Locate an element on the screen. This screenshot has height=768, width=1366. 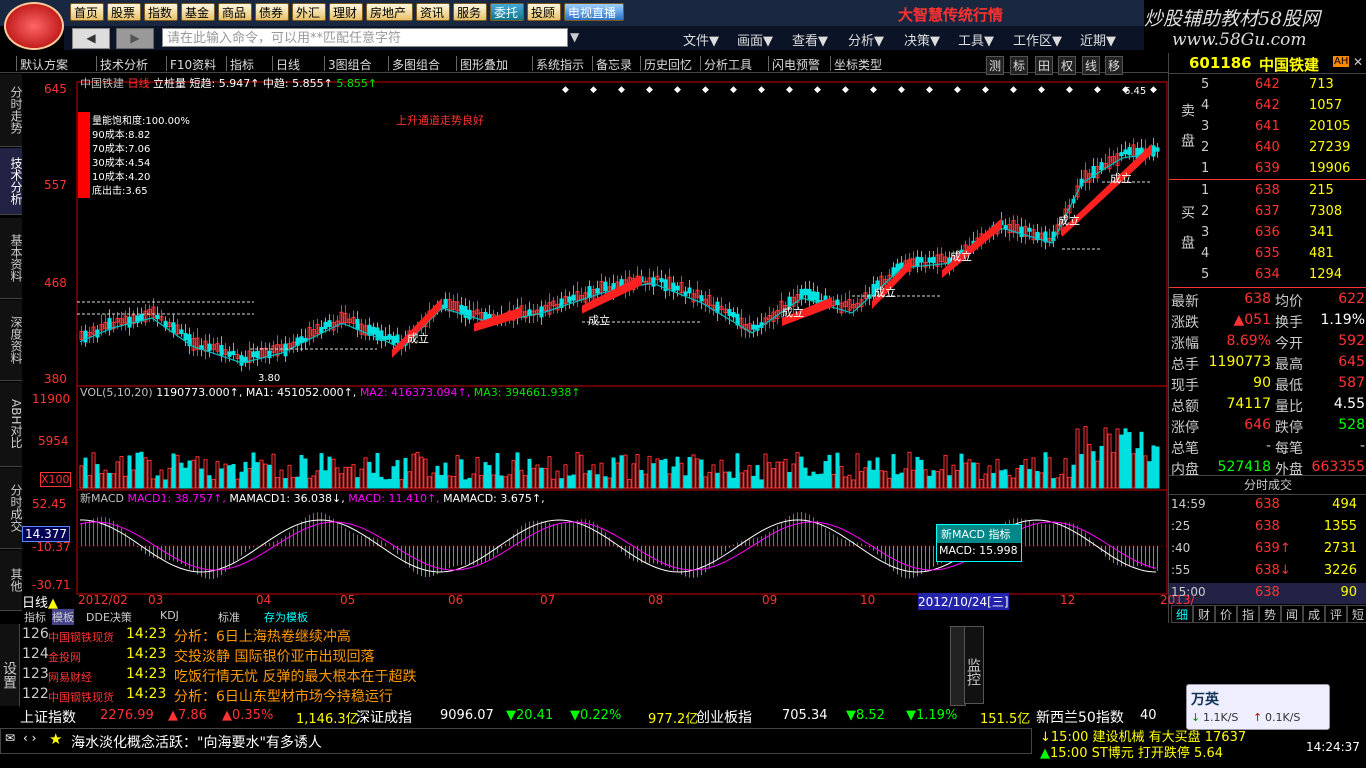
right-tab-2: 价 is located at coordinates (1226, 614).